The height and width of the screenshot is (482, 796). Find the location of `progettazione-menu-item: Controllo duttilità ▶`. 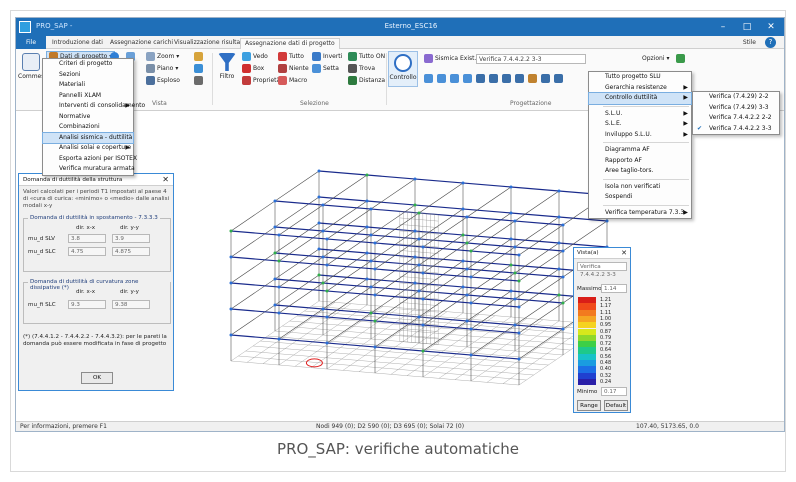

progettazione-menu-item: Controllo duttilità ▶ is located at coordinates (640, 98).